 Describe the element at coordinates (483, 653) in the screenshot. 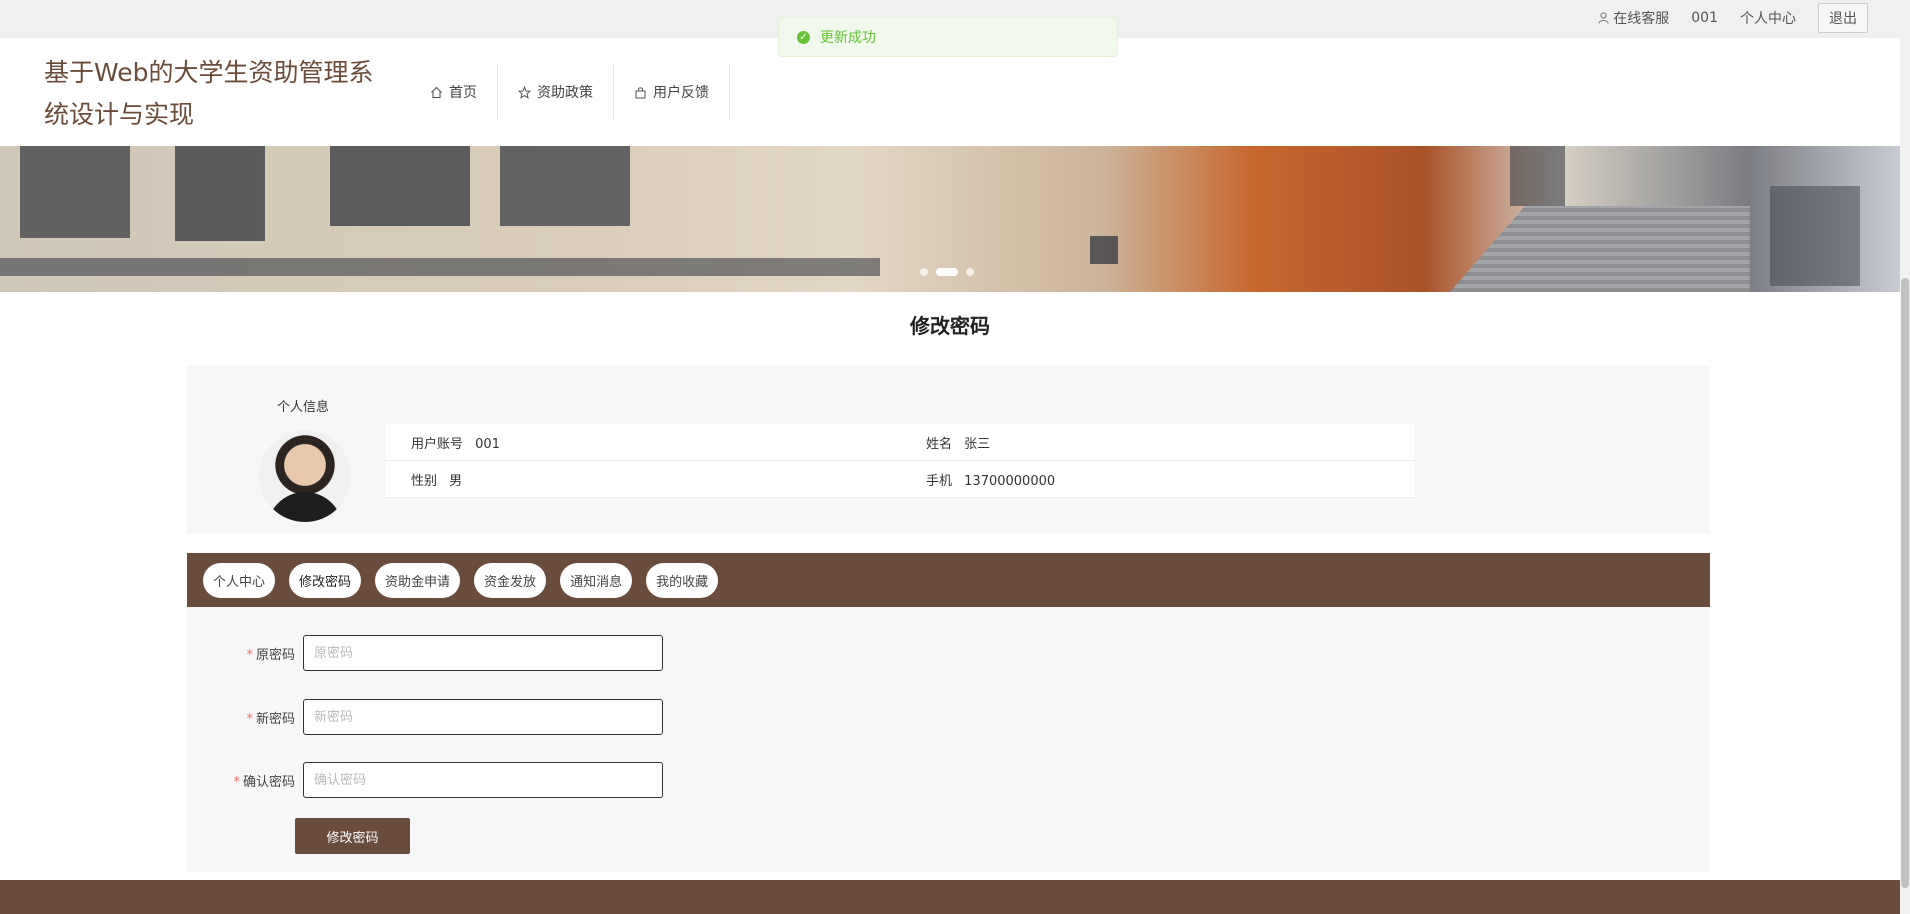

I see `old-password-input` at that location.